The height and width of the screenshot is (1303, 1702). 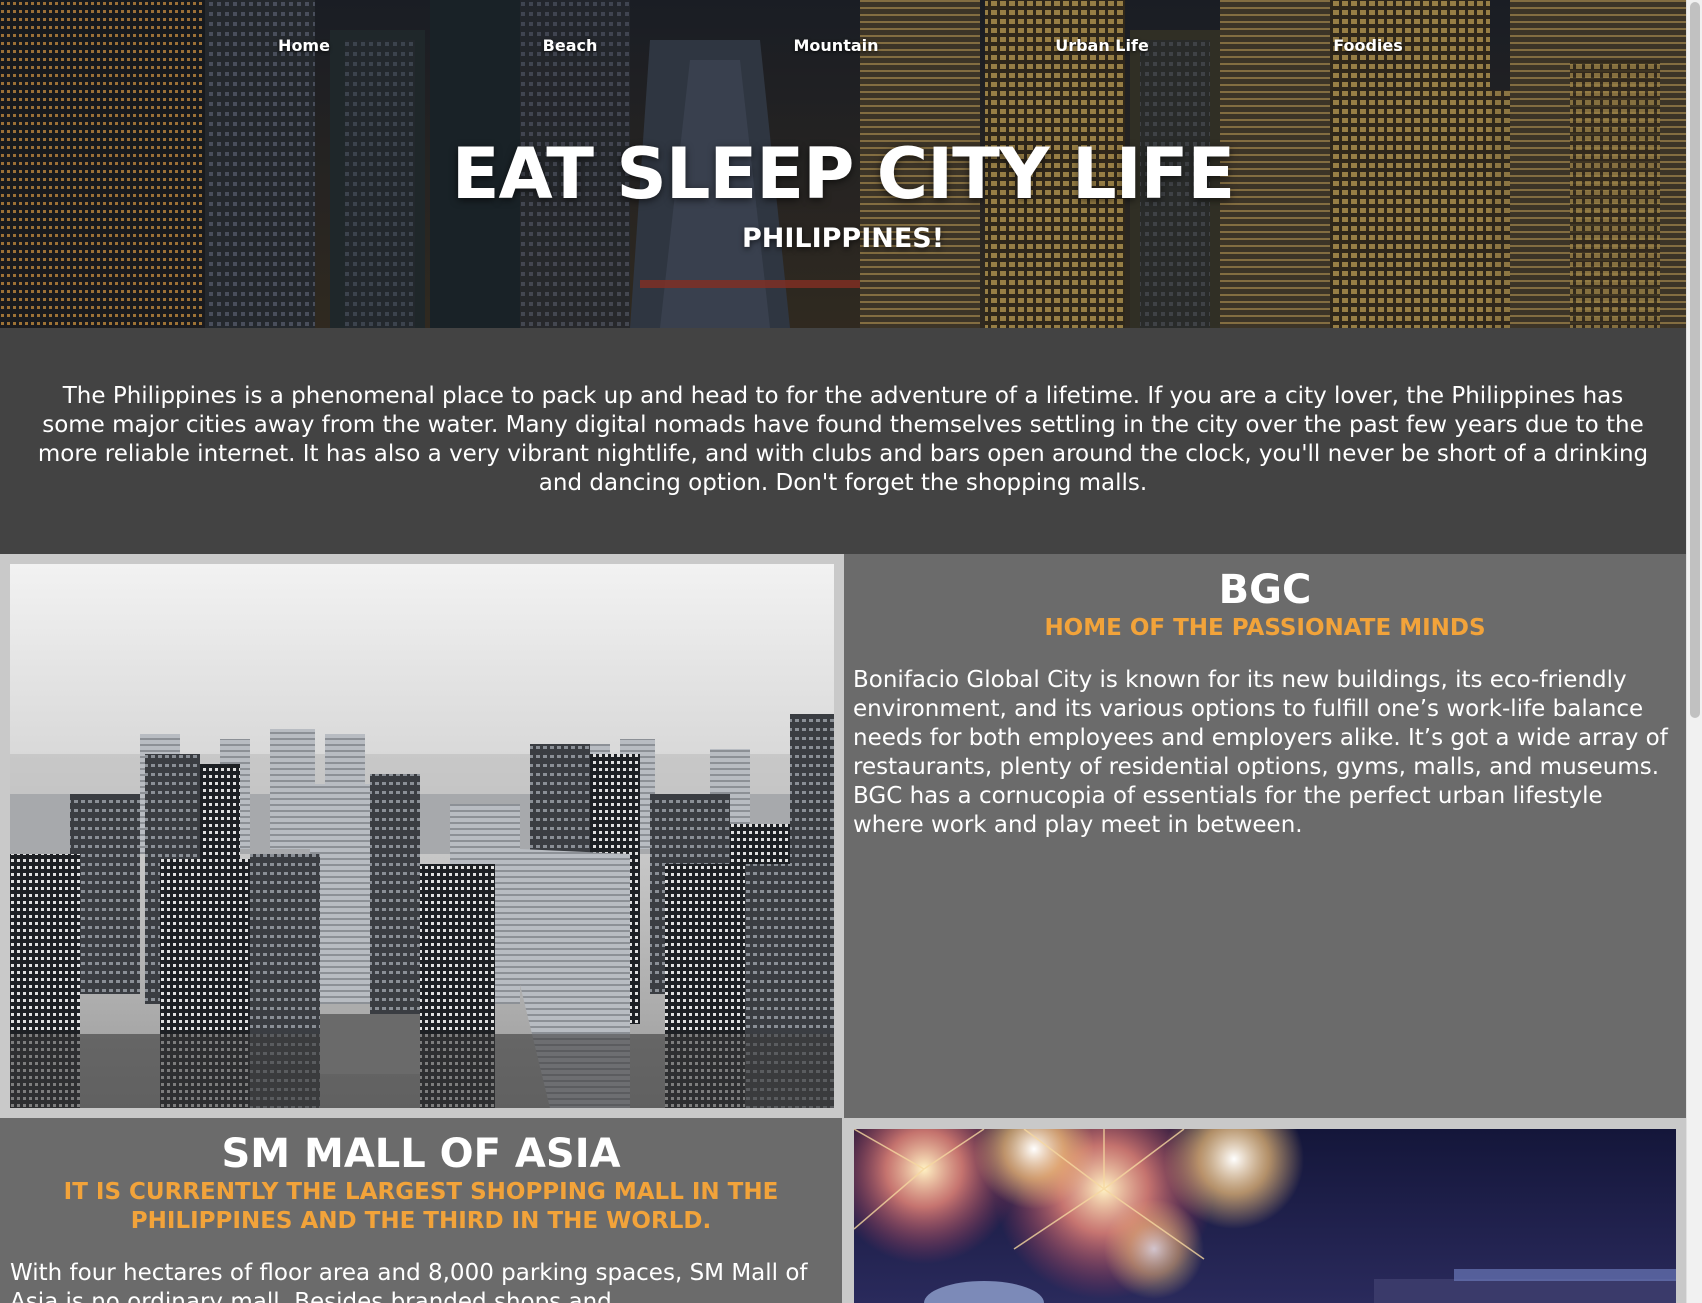 What do you see at coordinates (843, 238) in the screenshot?
I see `hero-subtitle: PHILIPPINES!` at bounding box center [843, 238].